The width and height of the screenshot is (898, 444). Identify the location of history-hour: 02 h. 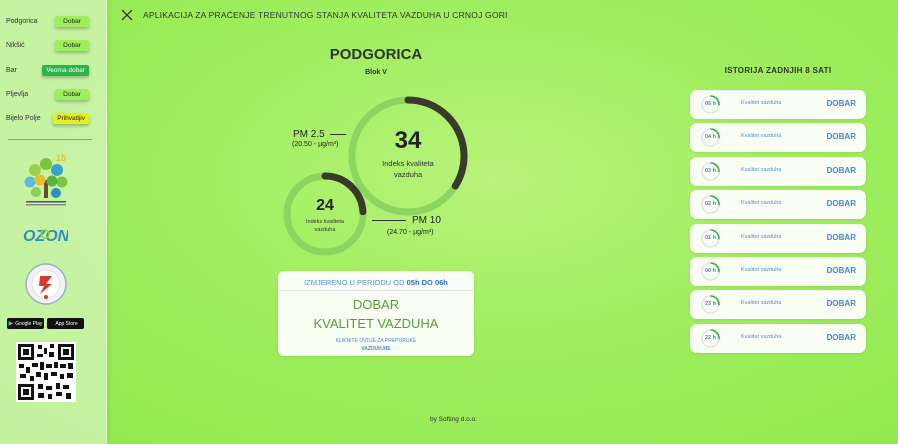
(710, 204).